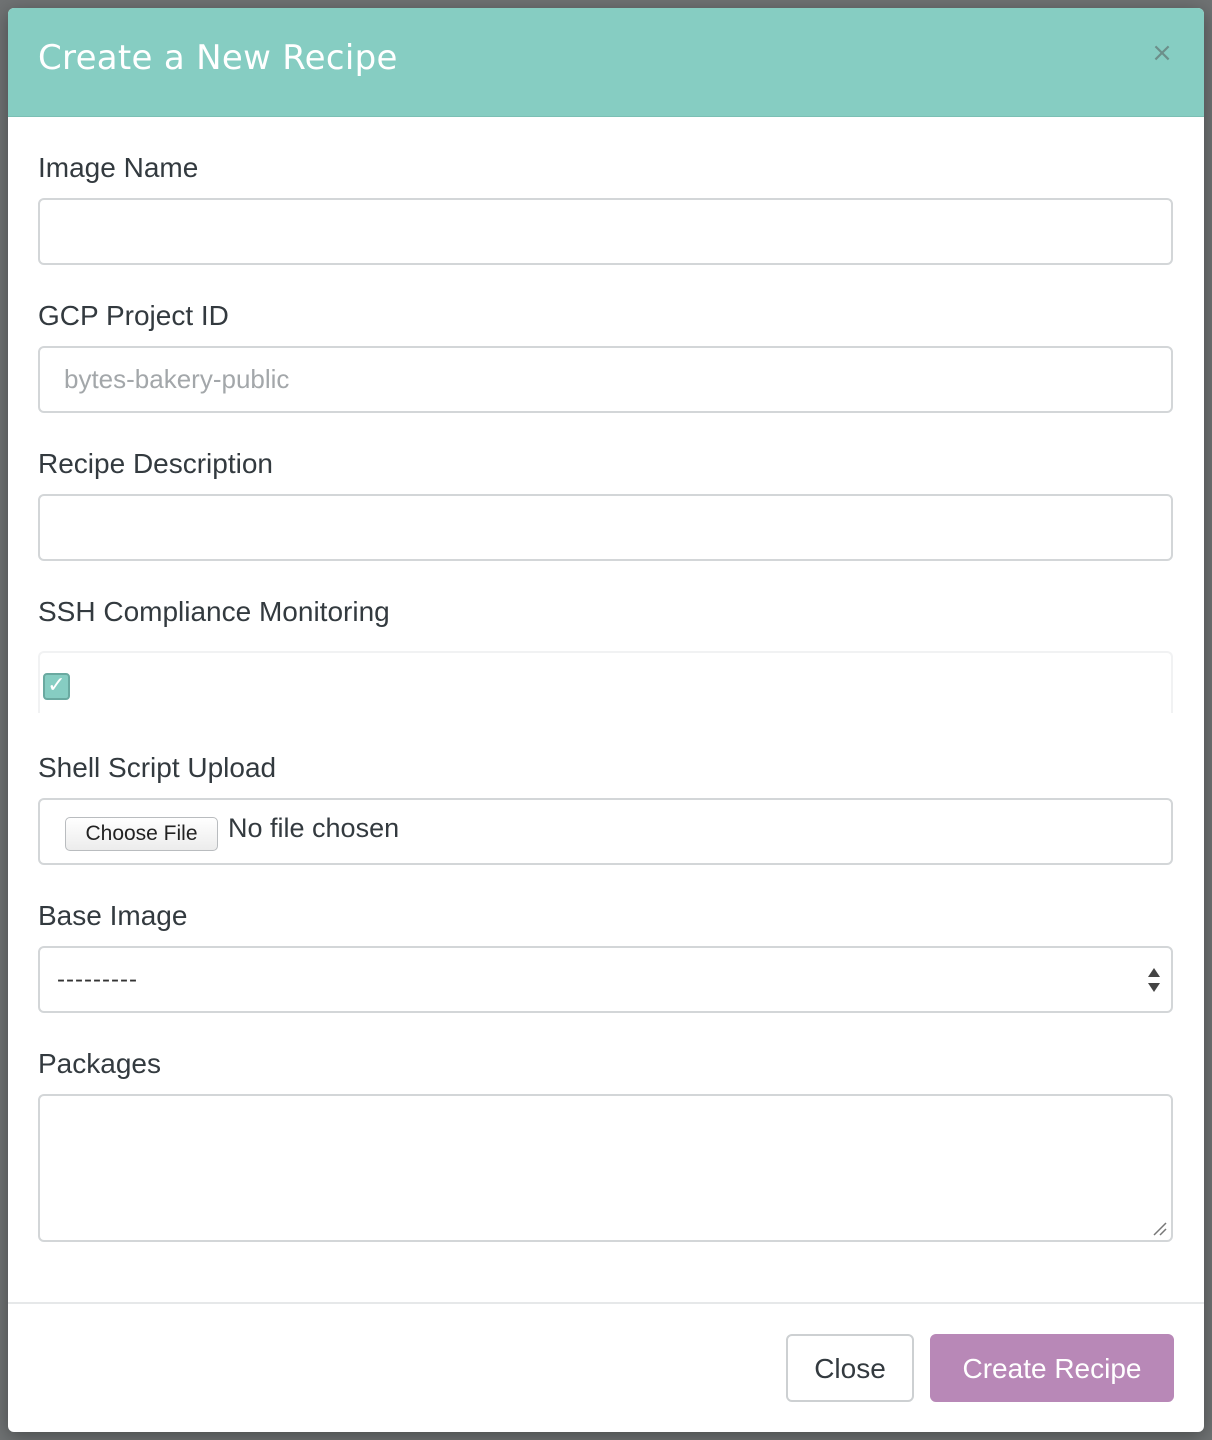 The width and height of the screenshot is (1212, 1440). I want to click on select-arrows-icon, so click(1154, 980).